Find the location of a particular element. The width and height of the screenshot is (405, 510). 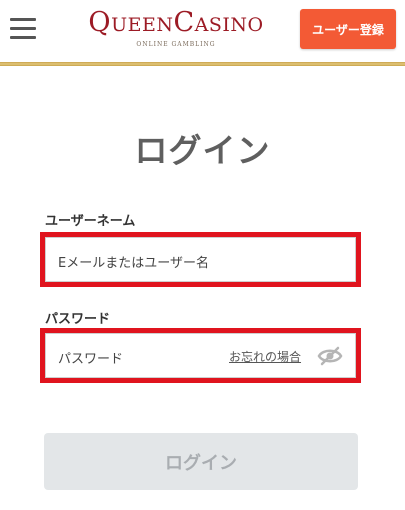

header-gold-divider is located at coordinates (202, 64).